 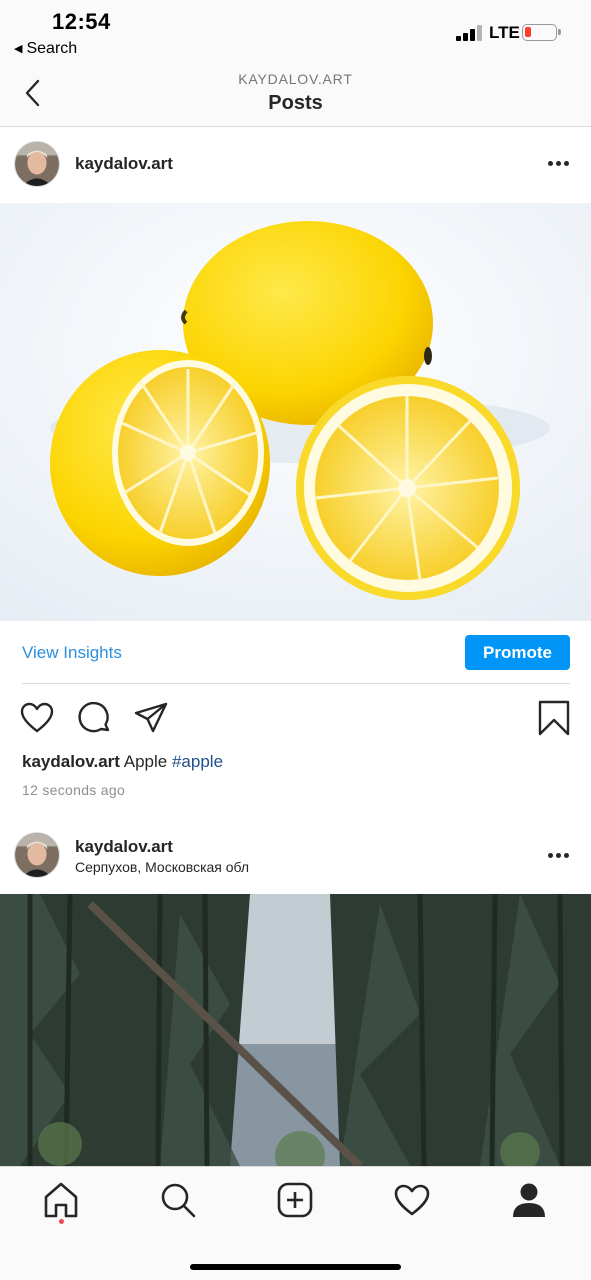 I want to click on tab-bar, so click(x=295, y=1223).